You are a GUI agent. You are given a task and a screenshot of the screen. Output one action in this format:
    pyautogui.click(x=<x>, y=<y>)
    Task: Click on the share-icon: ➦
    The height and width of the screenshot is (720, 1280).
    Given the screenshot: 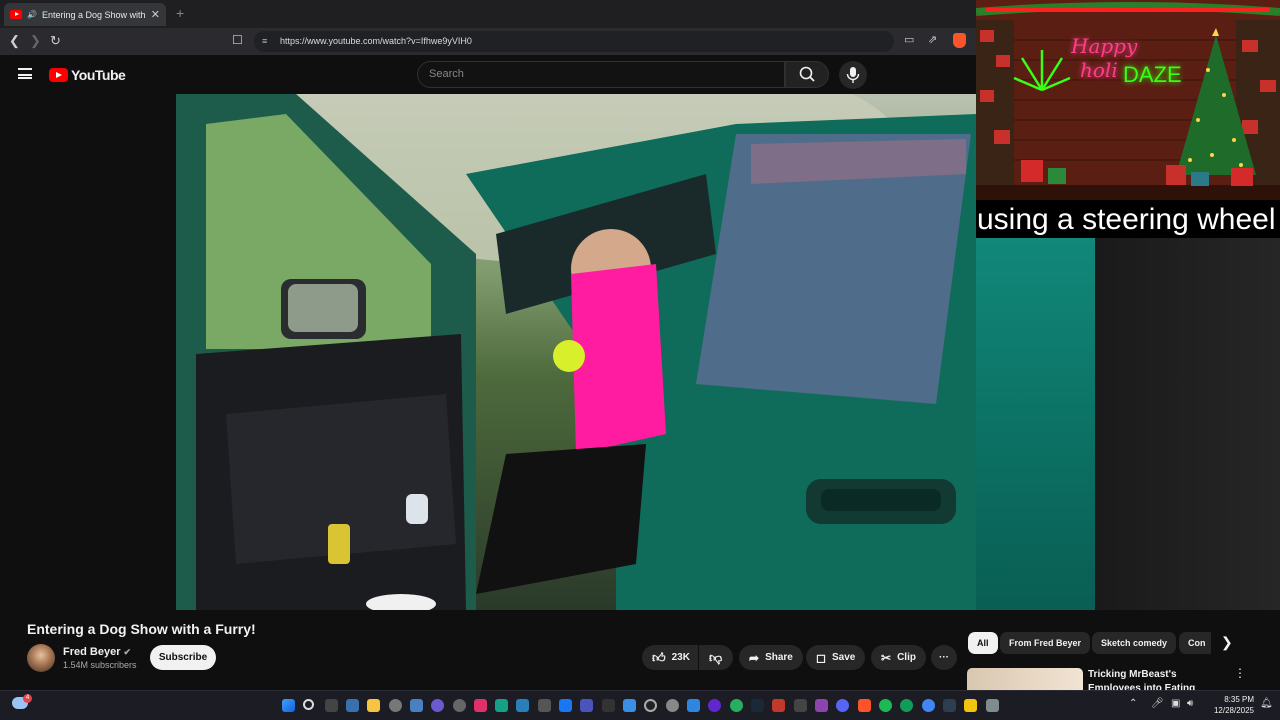 What is the action you would take?
    pyautogui.click(x=754, y=657)
    